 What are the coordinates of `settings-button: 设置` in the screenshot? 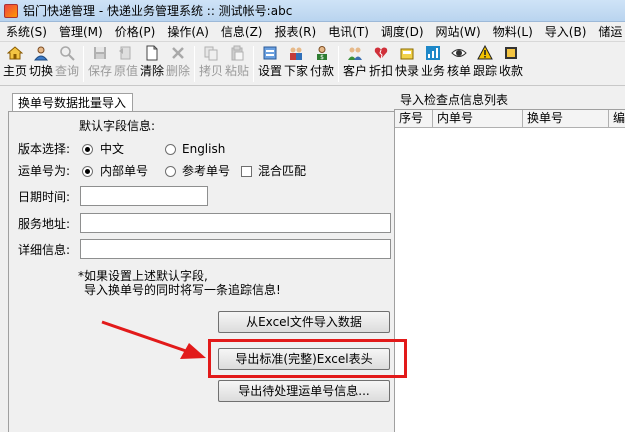 It's located at (270, 61).